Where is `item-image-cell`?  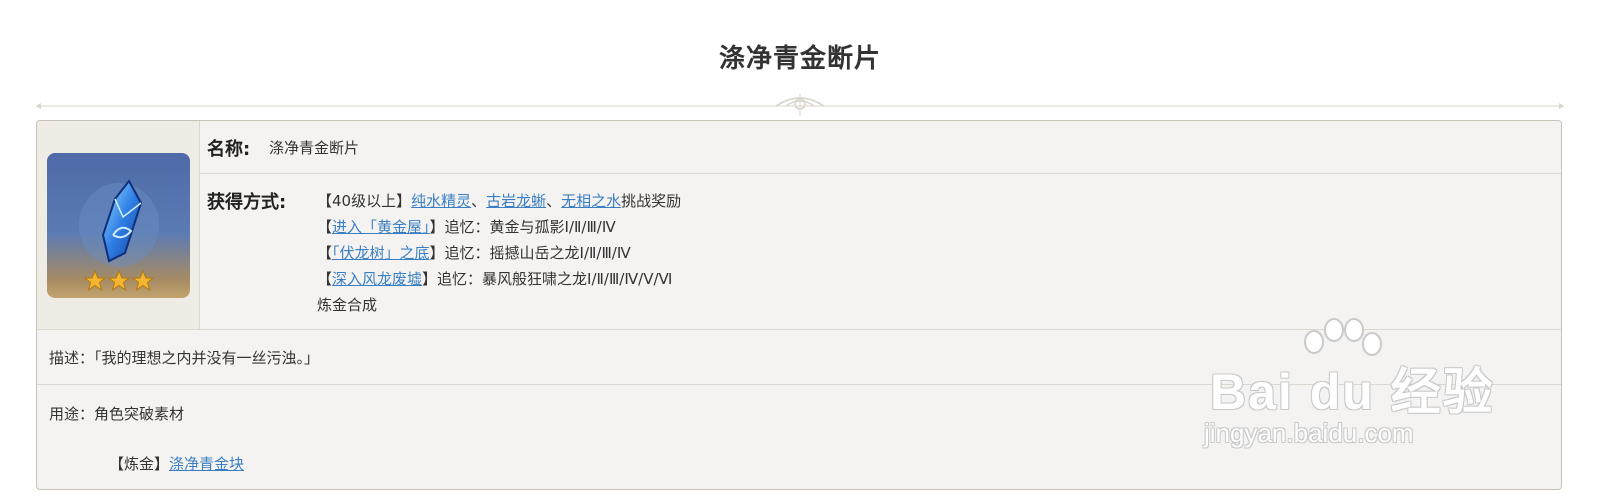
item-image-cell is located at coordinates (118, 225).